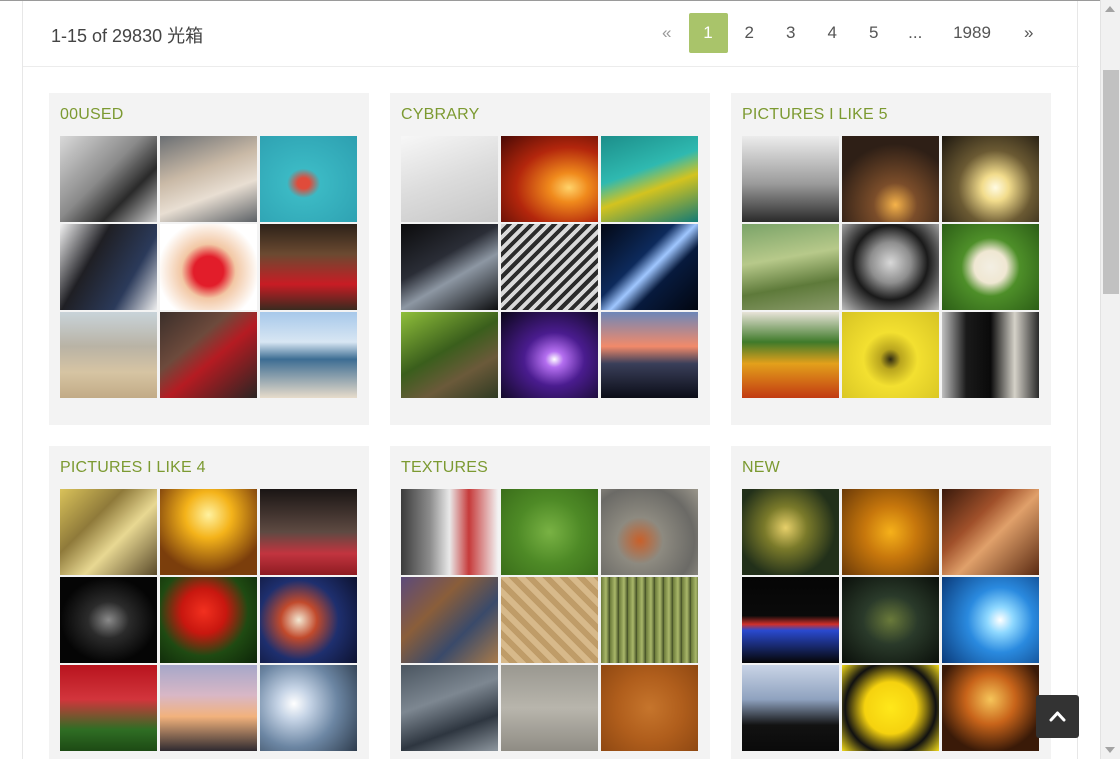 The width and height of the screenshot is (1120, 759). What do you see at coordinates (815, 115) in the screenshot?
I see `collection-title: PICTURES I LIKE 5` at bounding box center [815, 115].